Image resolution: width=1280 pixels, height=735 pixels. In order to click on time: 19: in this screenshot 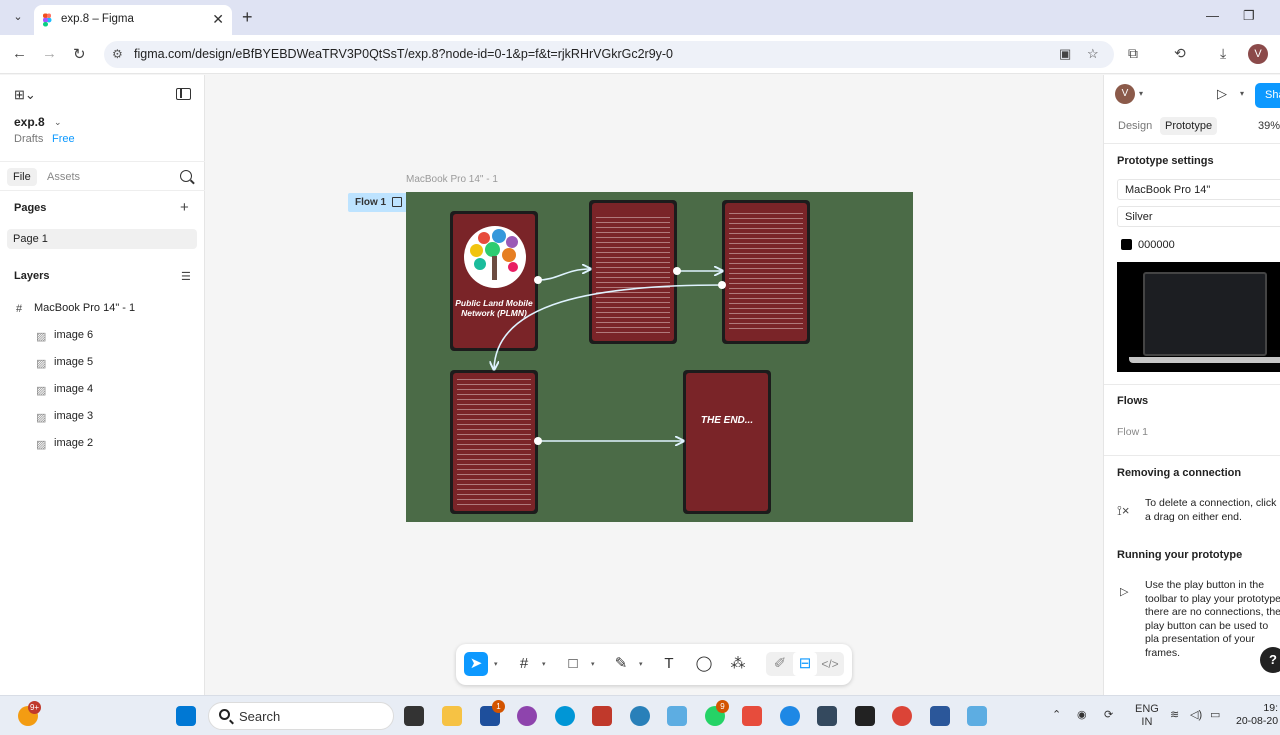, I will do `click(1271, 708)`.